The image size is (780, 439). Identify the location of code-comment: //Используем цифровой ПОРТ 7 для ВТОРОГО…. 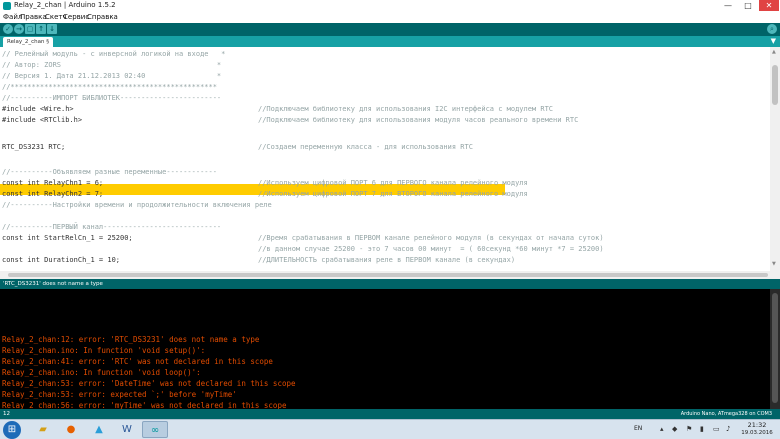
(393, 194).